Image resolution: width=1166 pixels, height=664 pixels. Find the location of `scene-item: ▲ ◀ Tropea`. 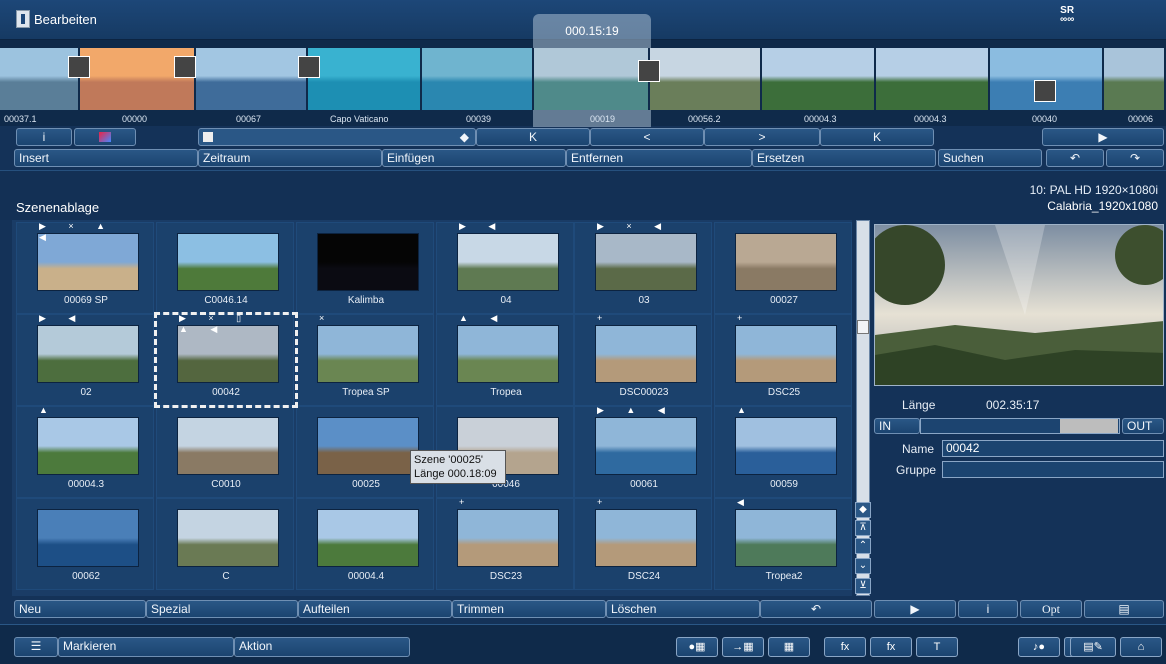

scene-item: ▲ ◀ Tropea is located at coordinates (505, 359).